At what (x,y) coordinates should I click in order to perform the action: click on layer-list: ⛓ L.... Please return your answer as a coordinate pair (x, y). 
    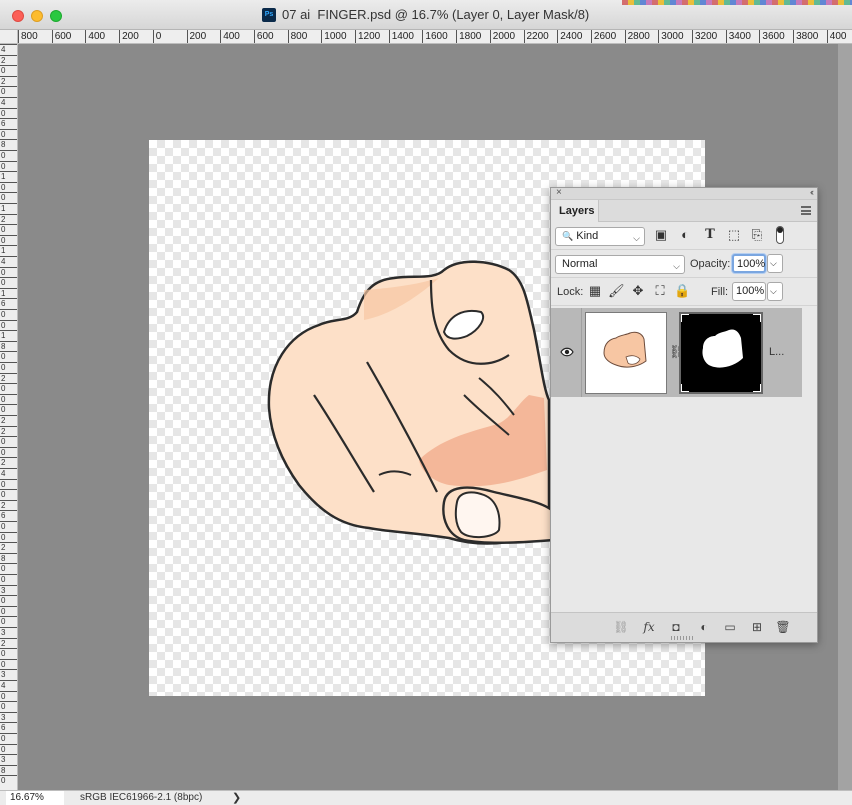
    Looking at the image, I should click on (684, 459).